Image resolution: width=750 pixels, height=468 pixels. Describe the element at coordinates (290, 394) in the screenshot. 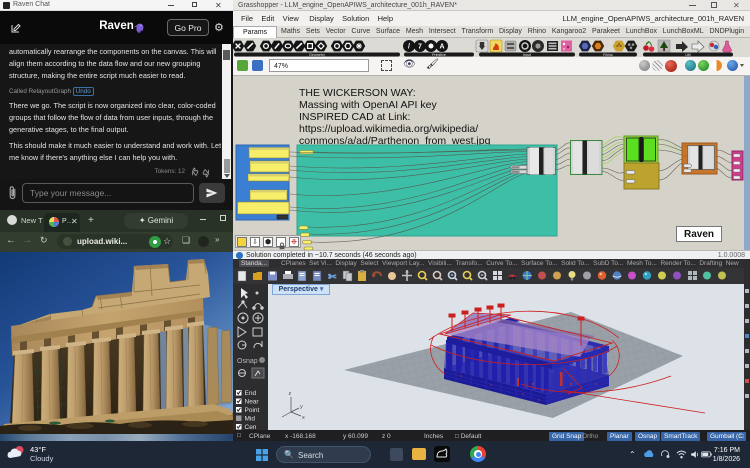

I see `svg-text: z` at that location.